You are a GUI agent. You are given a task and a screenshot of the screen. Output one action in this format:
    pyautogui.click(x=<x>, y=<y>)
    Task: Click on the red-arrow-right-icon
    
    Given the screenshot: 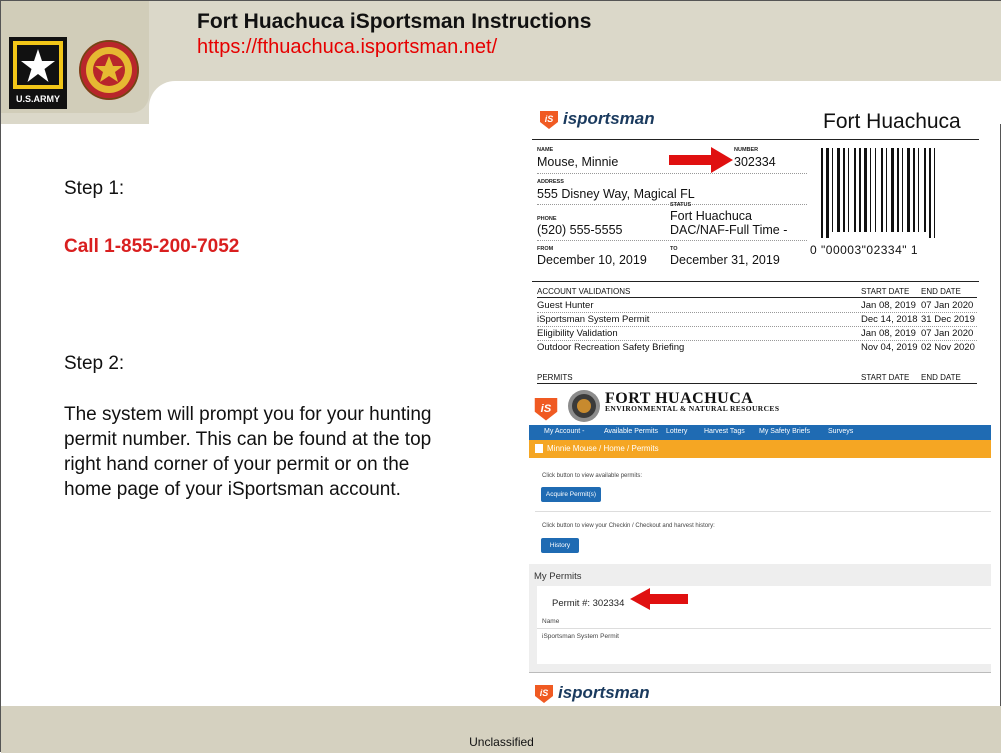 What is the action you would take?
    pyautogui.click(x=701, y=160)
    